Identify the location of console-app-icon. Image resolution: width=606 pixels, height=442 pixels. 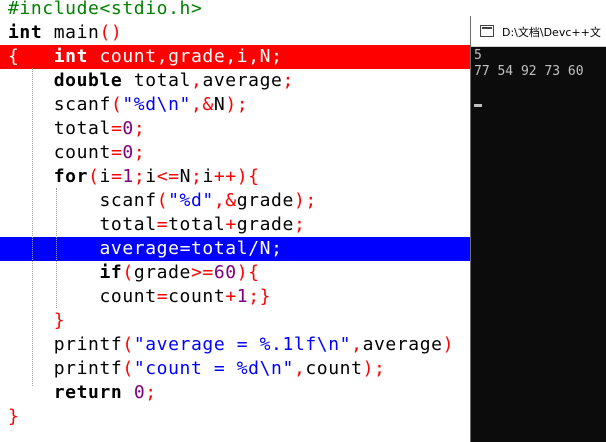
(487, 31).